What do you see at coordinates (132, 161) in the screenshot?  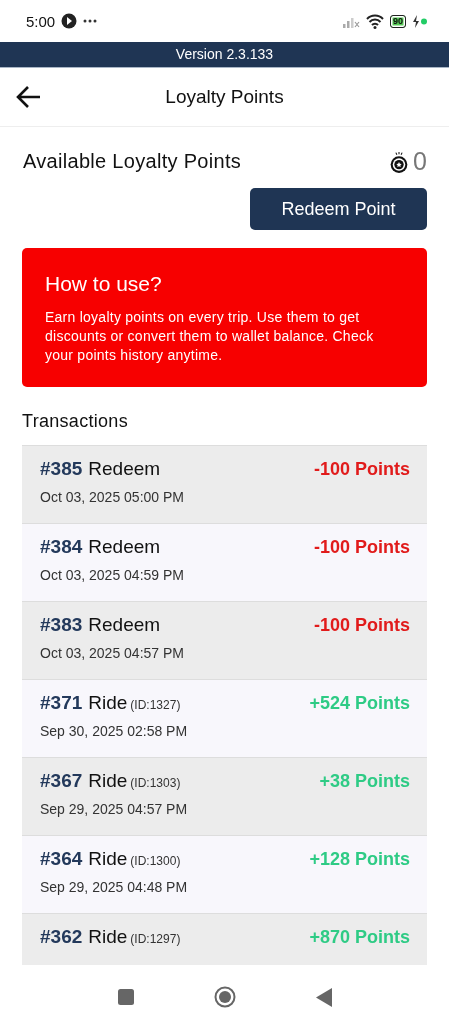 I see `points-label: Available Loyalty Points` at bounding box center [132, 161].